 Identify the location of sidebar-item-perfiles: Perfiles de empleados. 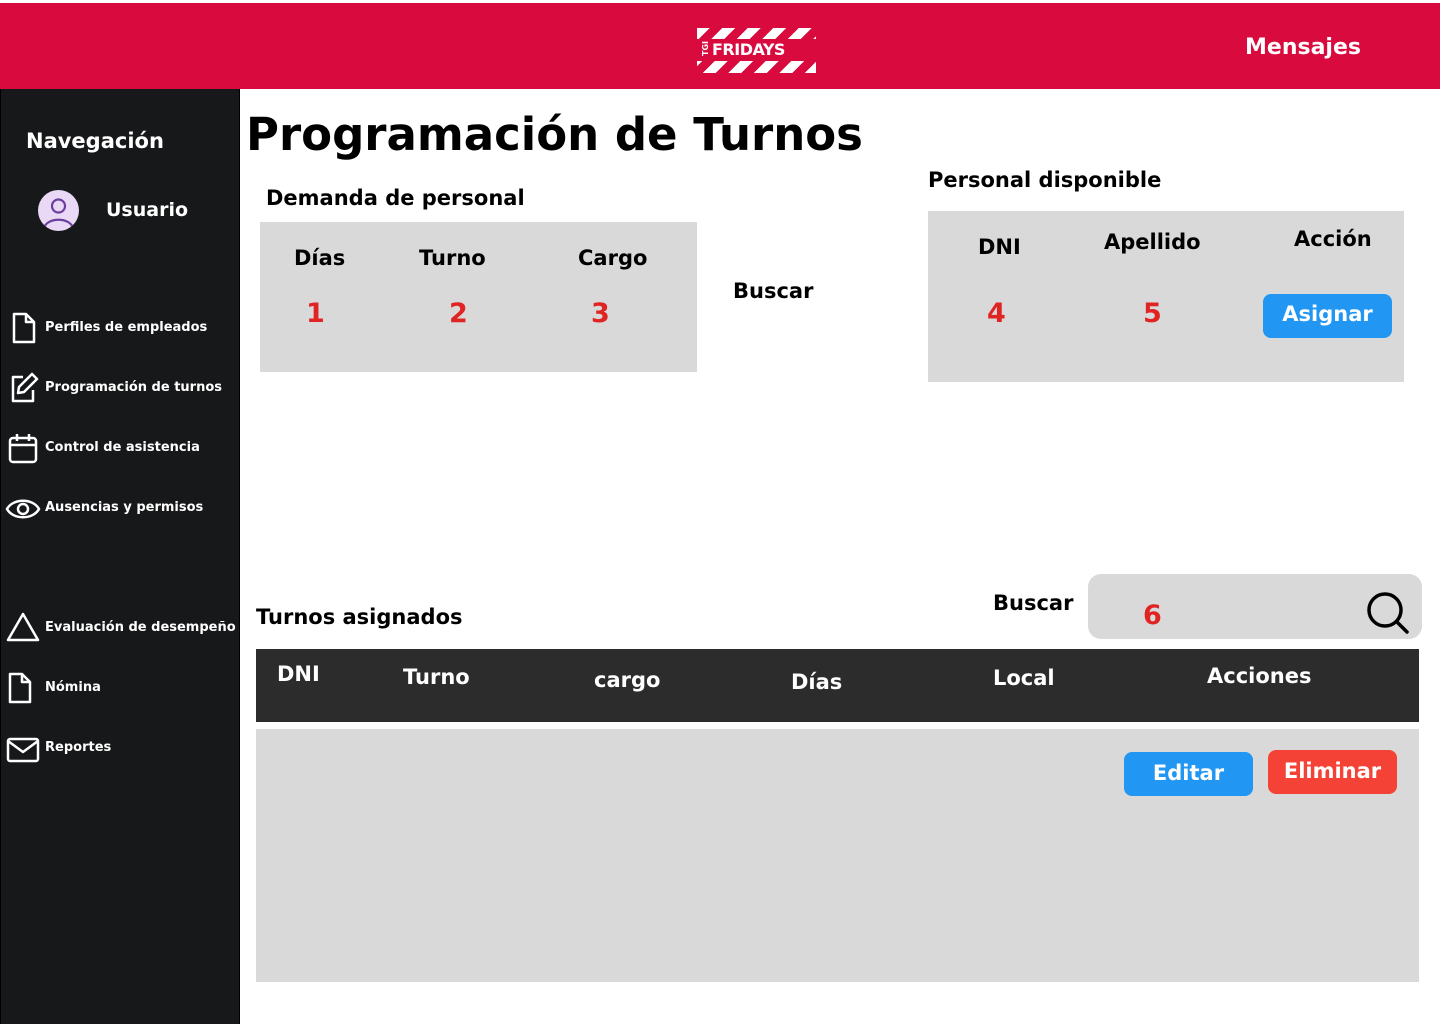
(121, 328).